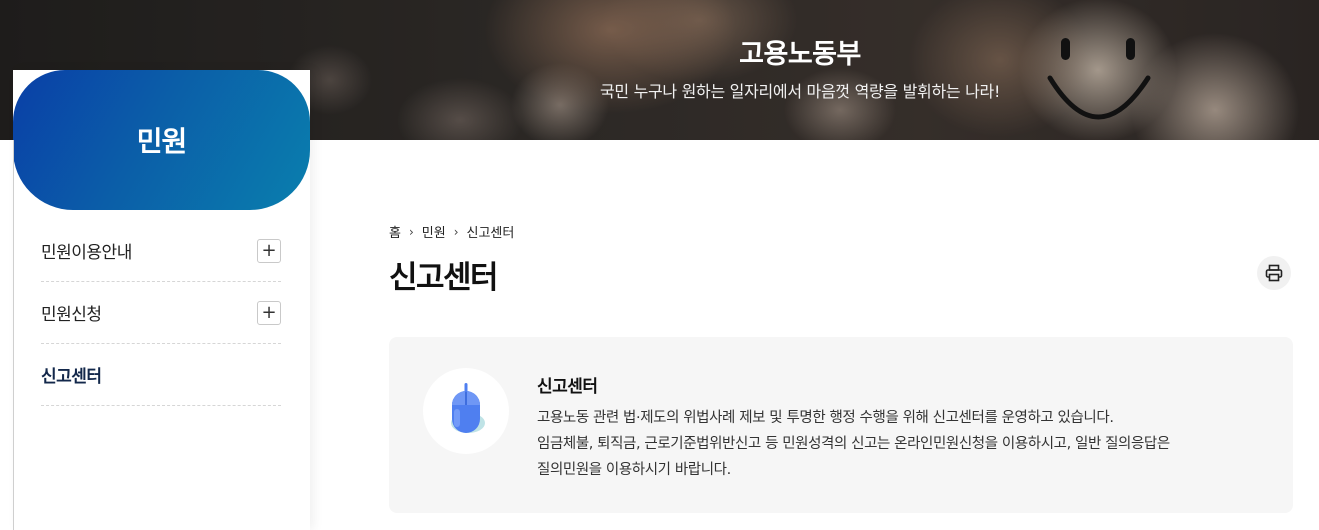 The image size is (1319, 530). I want to click on sidebar-item-civil-application: 민원신청 +, so click(161, 313).